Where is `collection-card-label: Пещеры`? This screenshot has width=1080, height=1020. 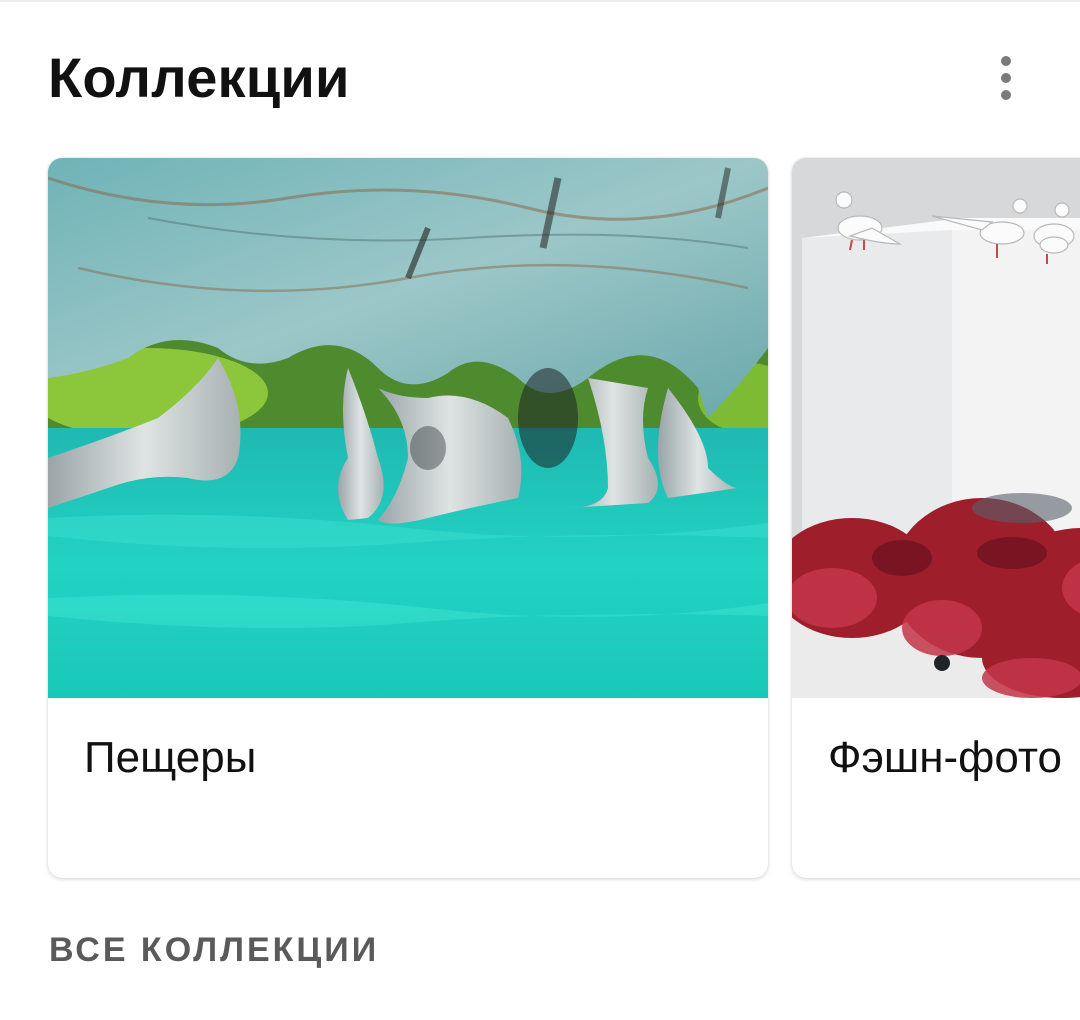 collection-card-label: Пещеры is located at coordinates (170, 757).